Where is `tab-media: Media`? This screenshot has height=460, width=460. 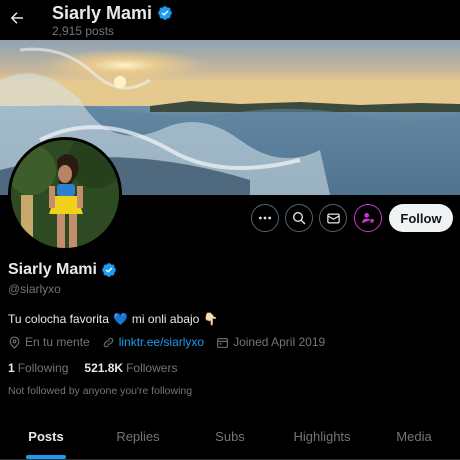 tab-media: Media is located at coordinates (414, 436).